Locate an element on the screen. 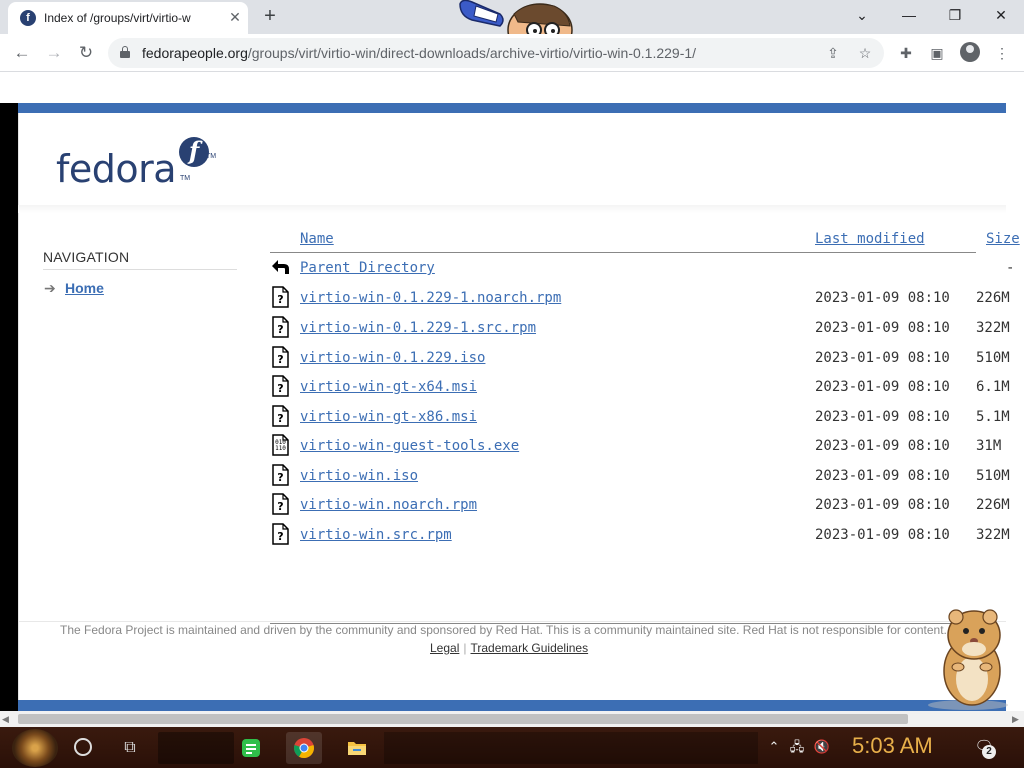 The image size is (1024, 768). notification-badge: 2 is located at coordinates (989, 752).